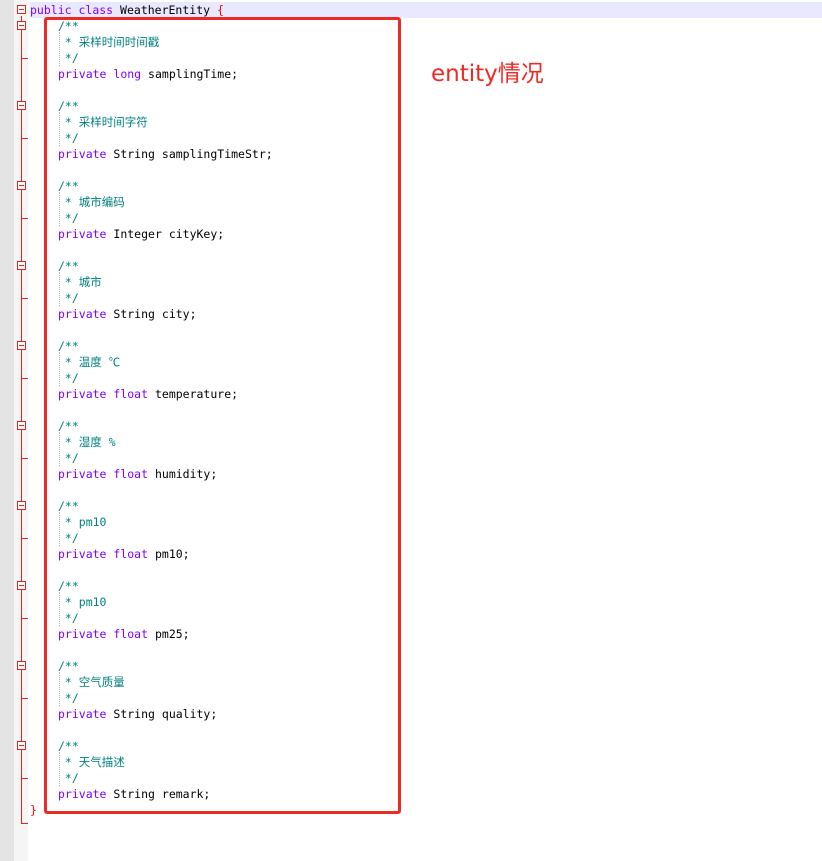 This screenshot has width=822, height=861. Describe the element at coordinates (96, 10) in the screenshot. I see `keyword-class: class` at that location.